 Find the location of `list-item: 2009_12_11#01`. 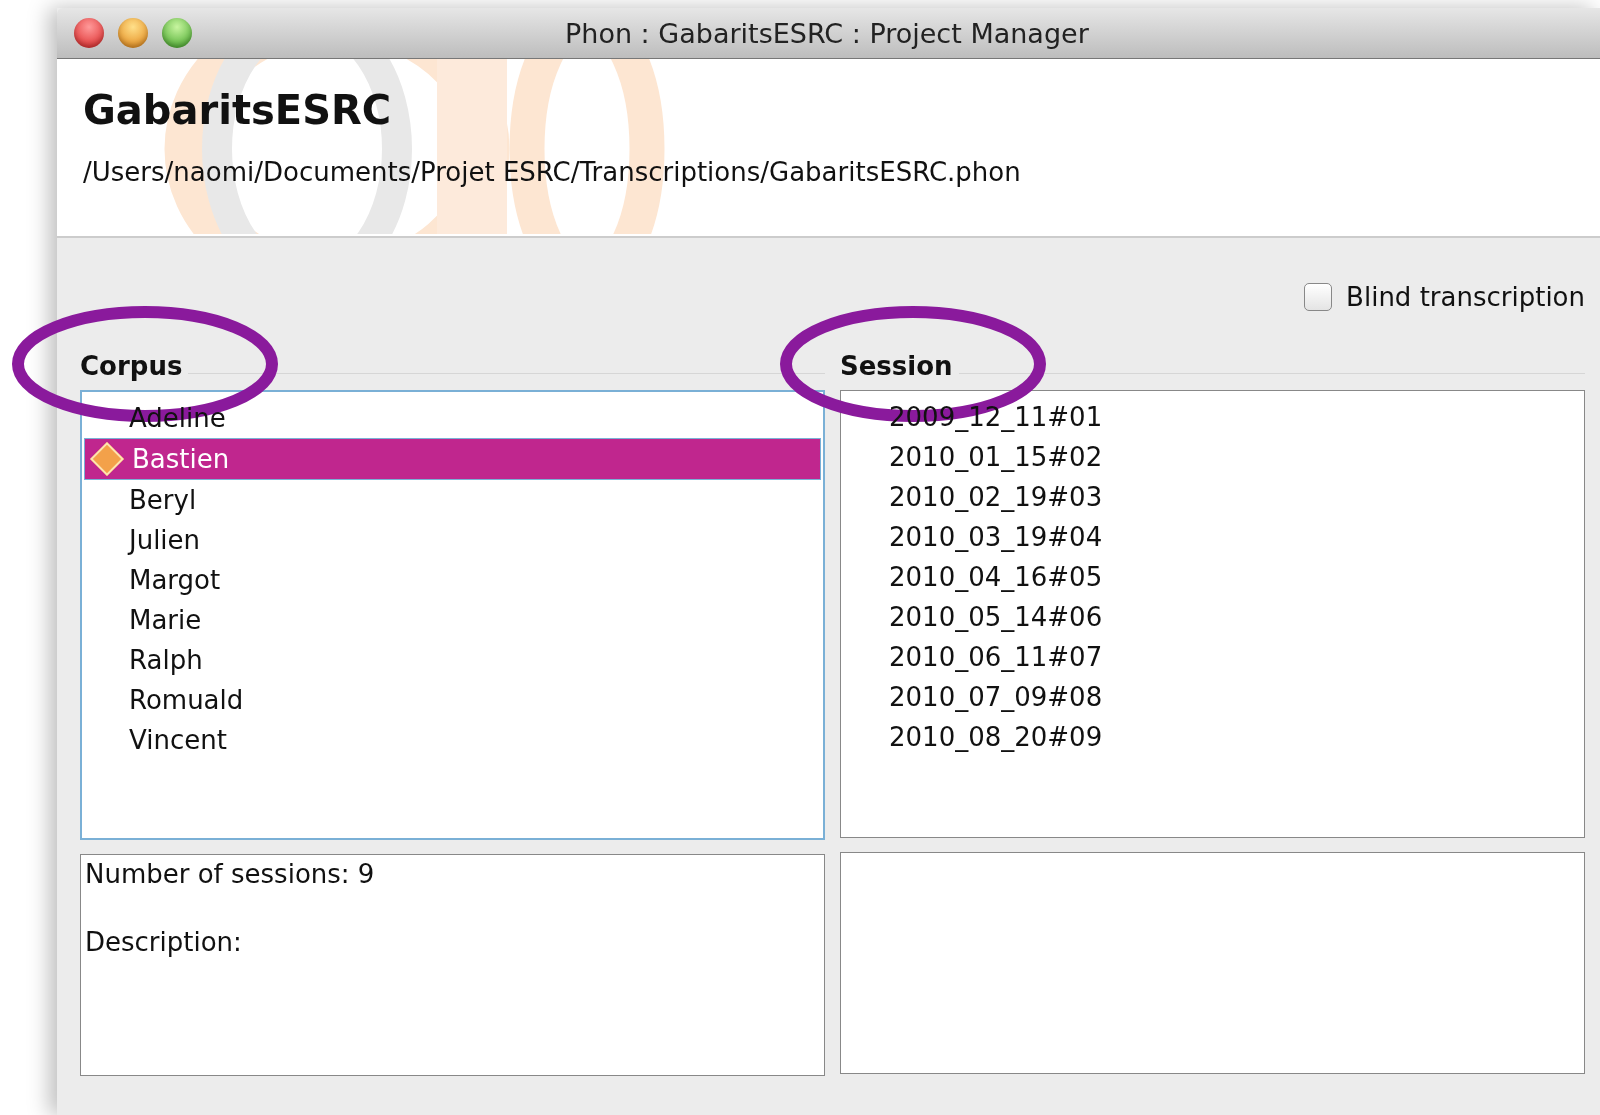

list-item: 2009_12_11#01 is located at coordinates (1212, 417).